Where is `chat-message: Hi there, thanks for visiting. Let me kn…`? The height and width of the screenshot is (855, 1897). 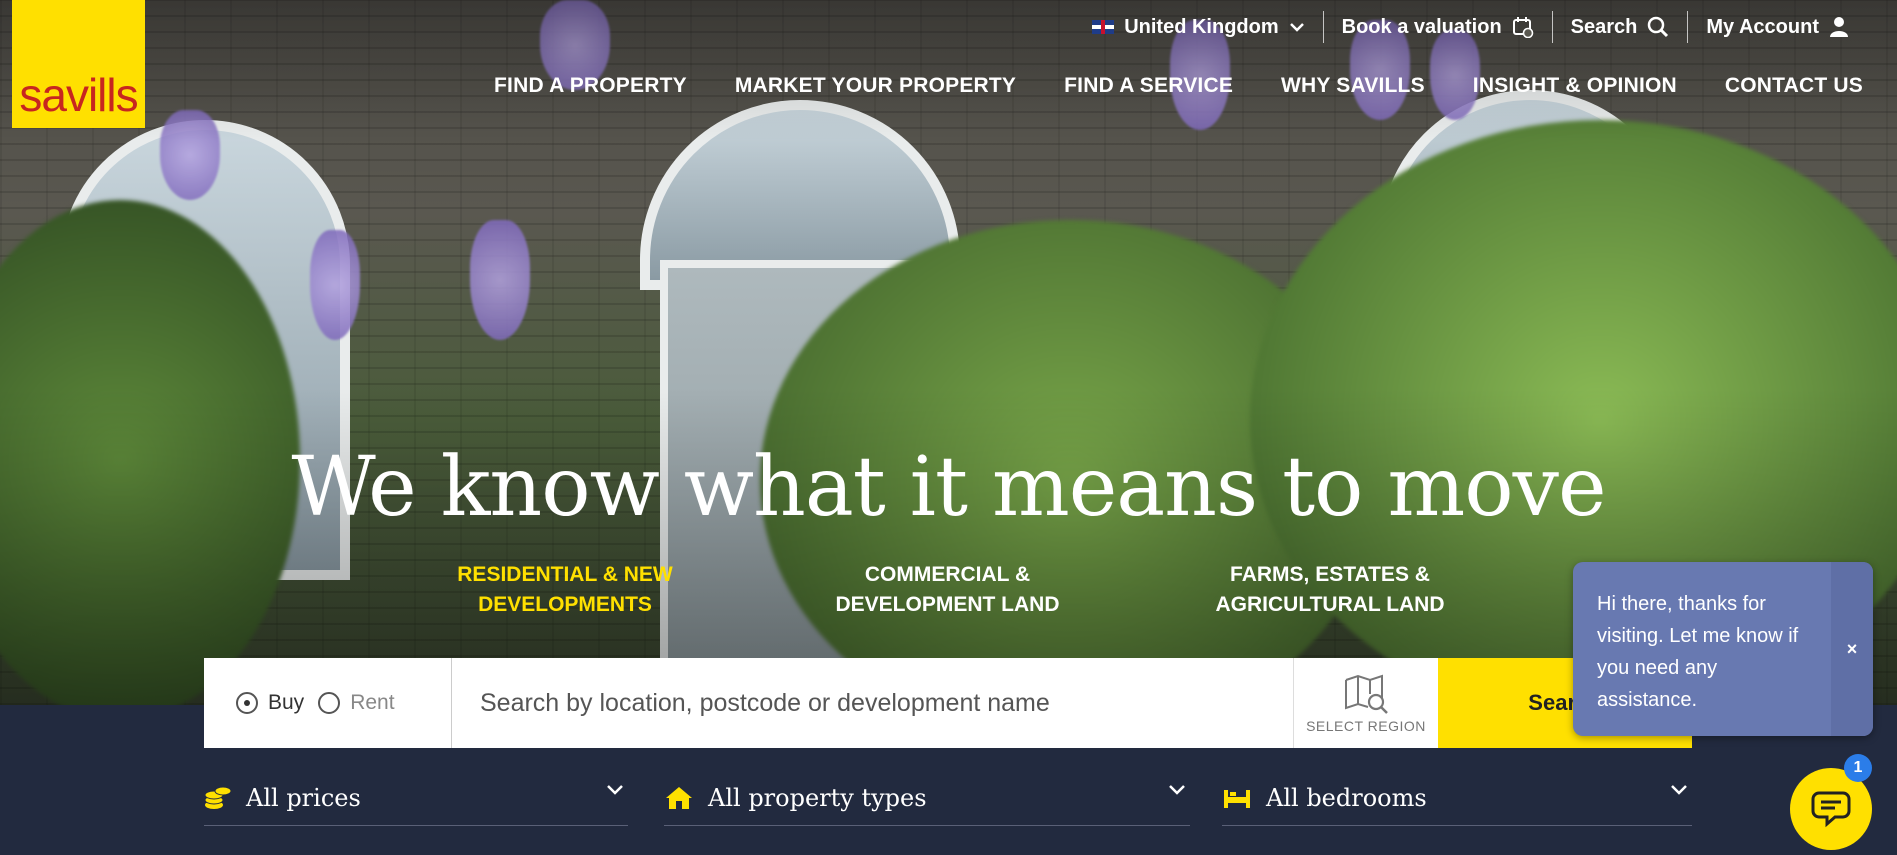
chat-message: Hi there, thanks for visiting. Let me kn… is located at coordinates (1698, 652).